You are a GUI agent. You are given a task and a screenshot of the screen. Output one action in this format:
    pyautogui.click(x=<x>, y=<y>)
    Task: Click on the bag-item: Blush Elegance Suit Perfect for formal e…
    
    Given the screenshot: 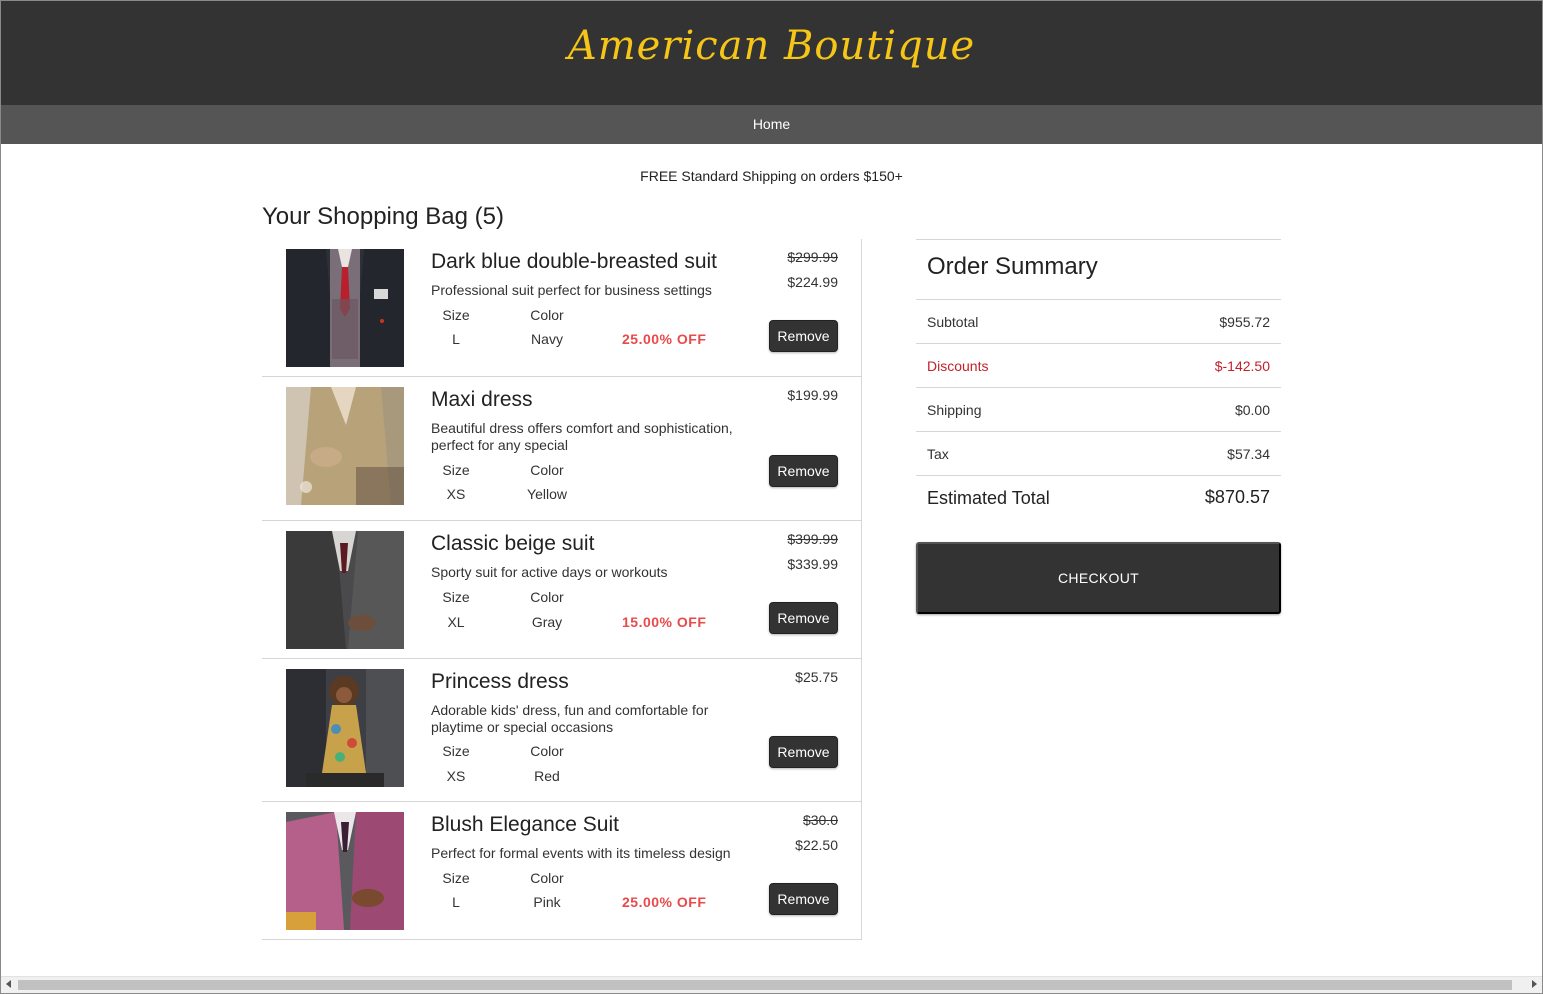 What is the action you would take?
    pyautogui.click(x=561, y=871)
    